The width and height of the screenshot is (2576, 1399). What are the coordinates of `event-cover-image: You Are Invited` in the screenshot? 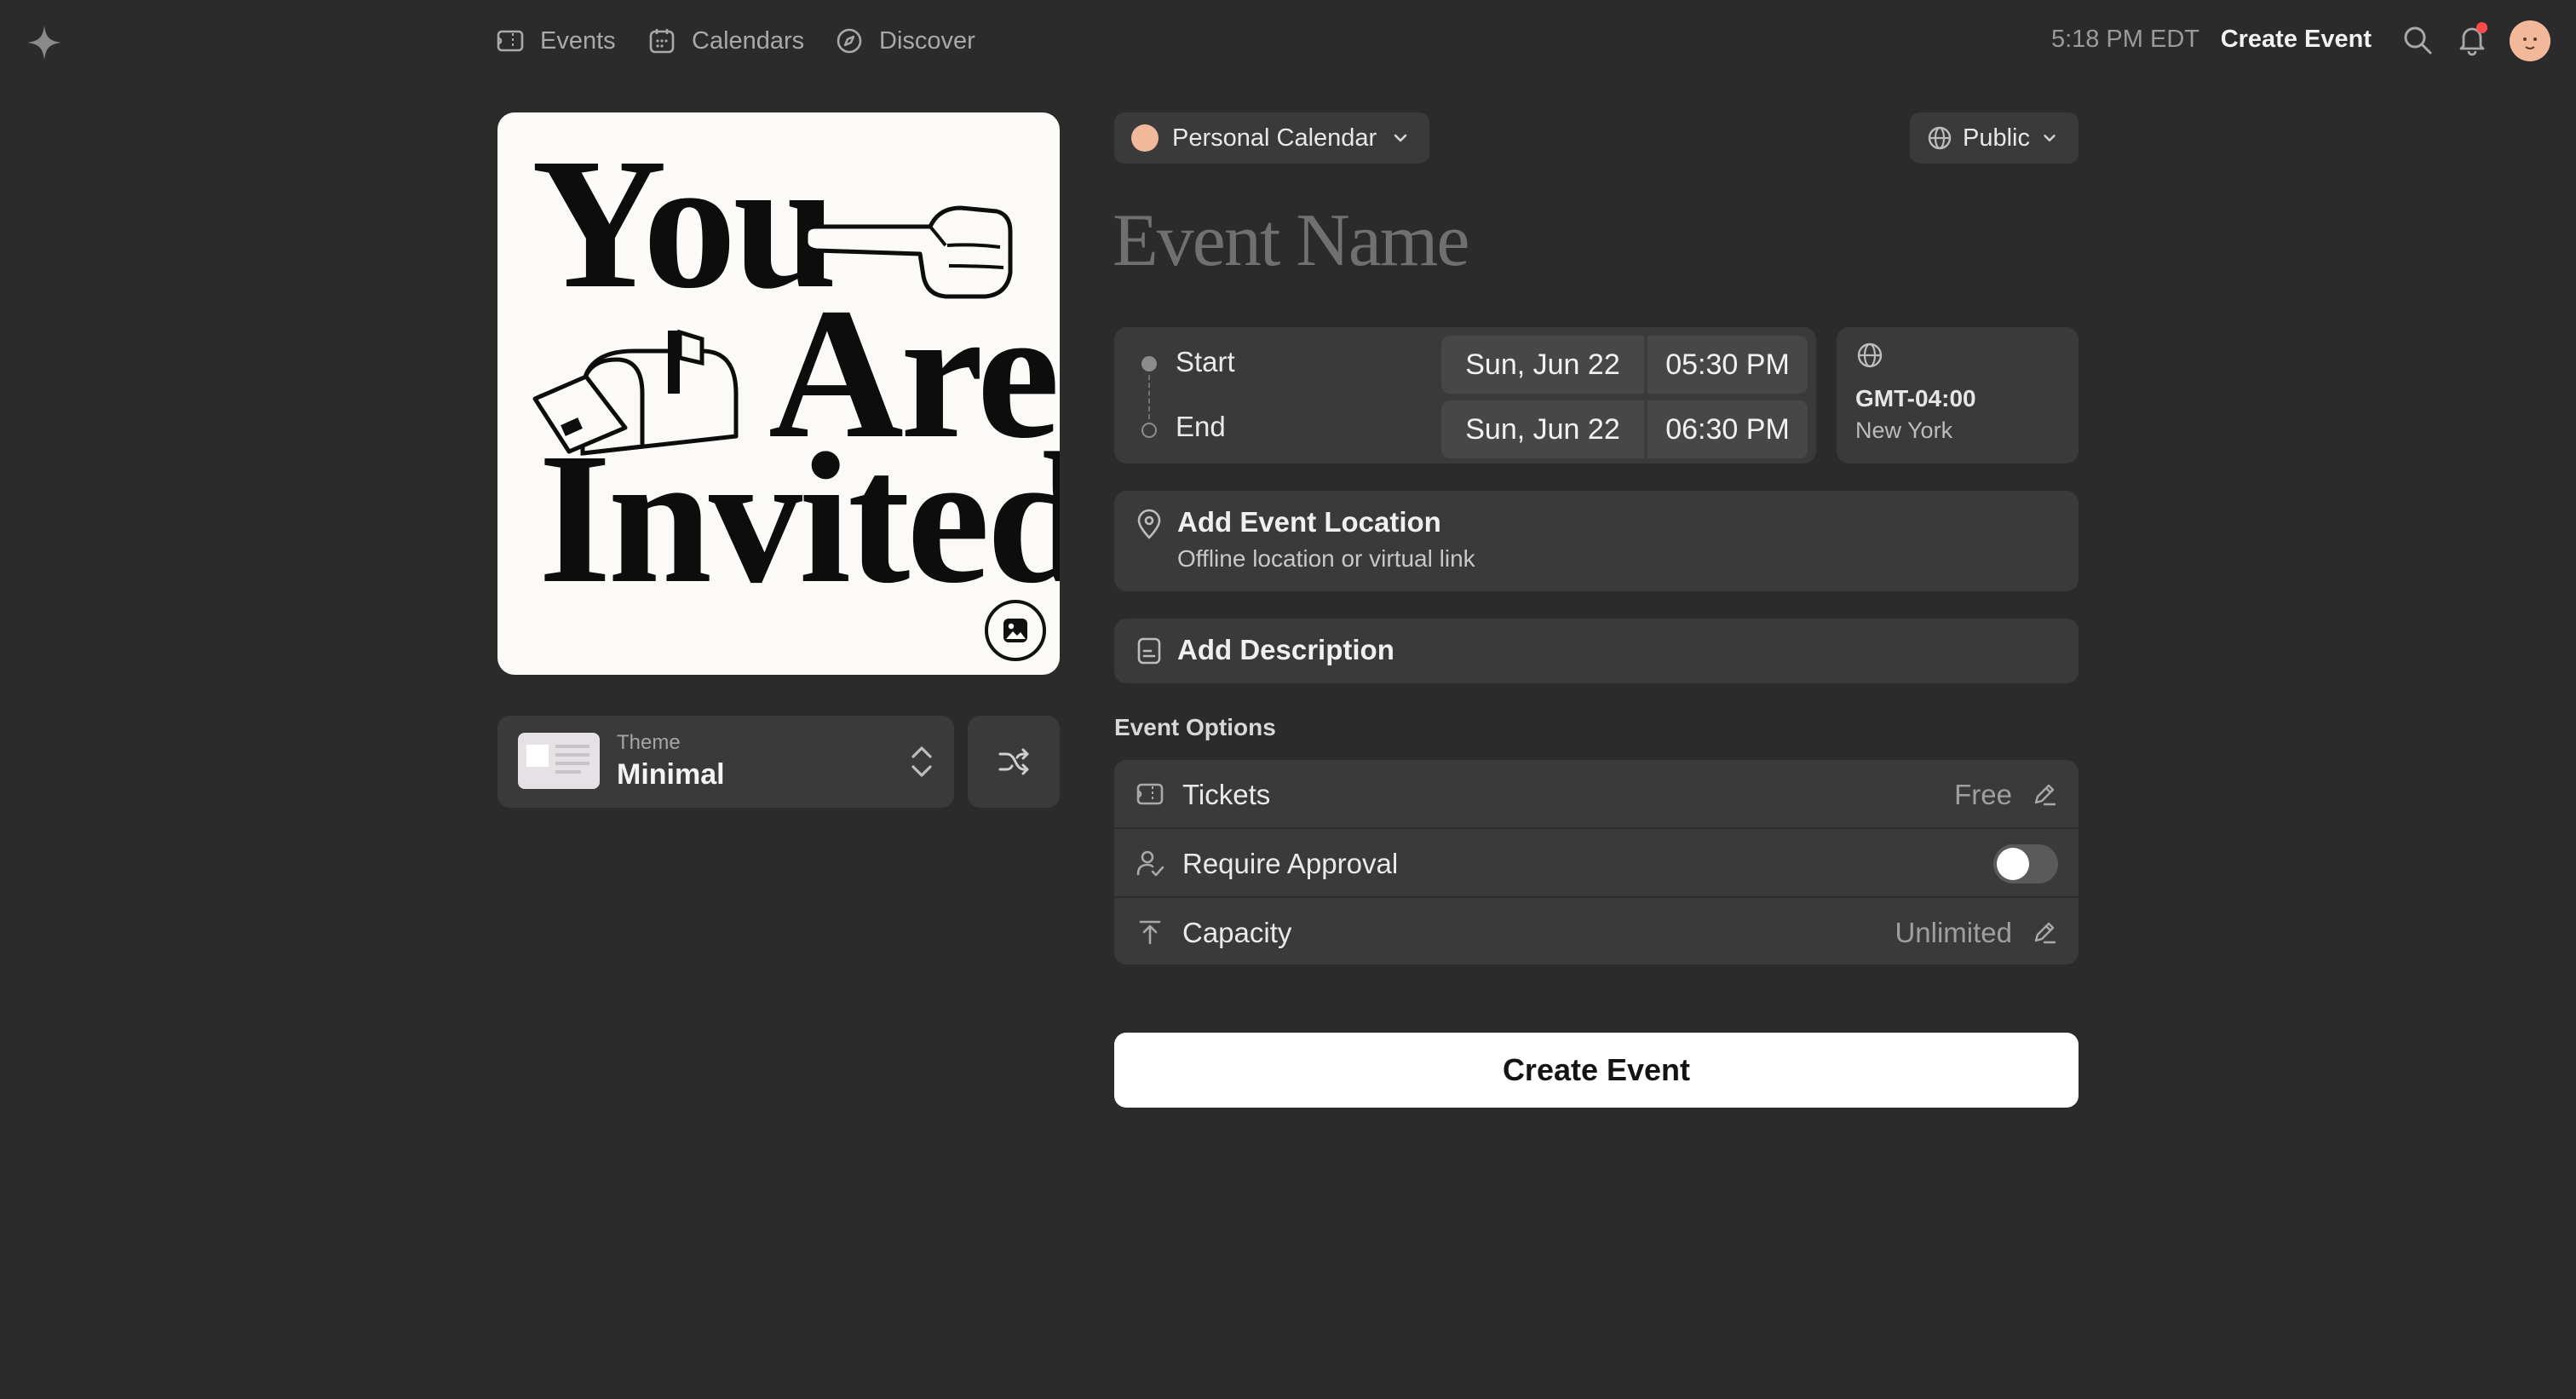 It's located at (778, 393).